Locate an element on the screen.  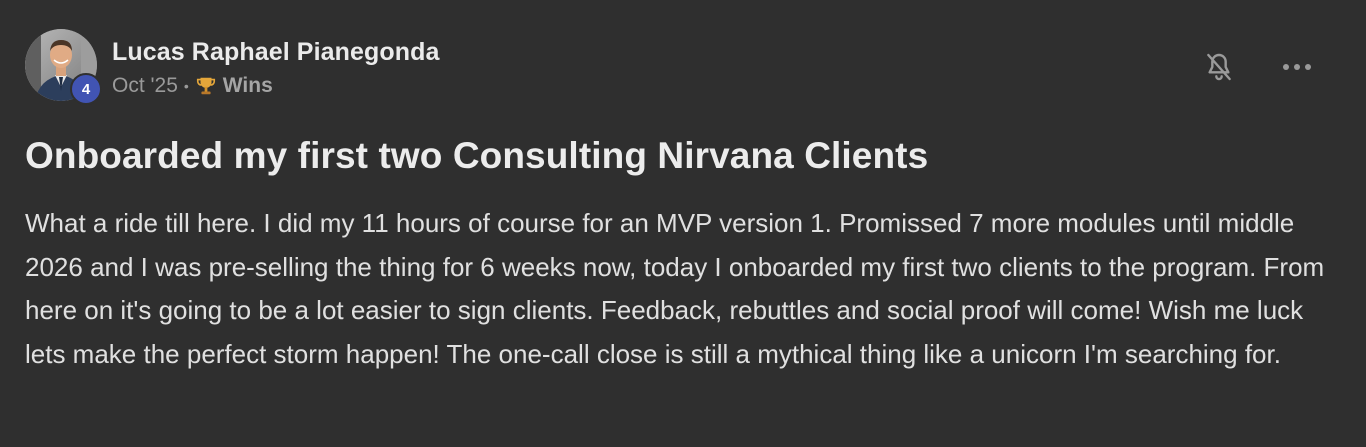
more-options-button is located at coordinates (1297, 67).